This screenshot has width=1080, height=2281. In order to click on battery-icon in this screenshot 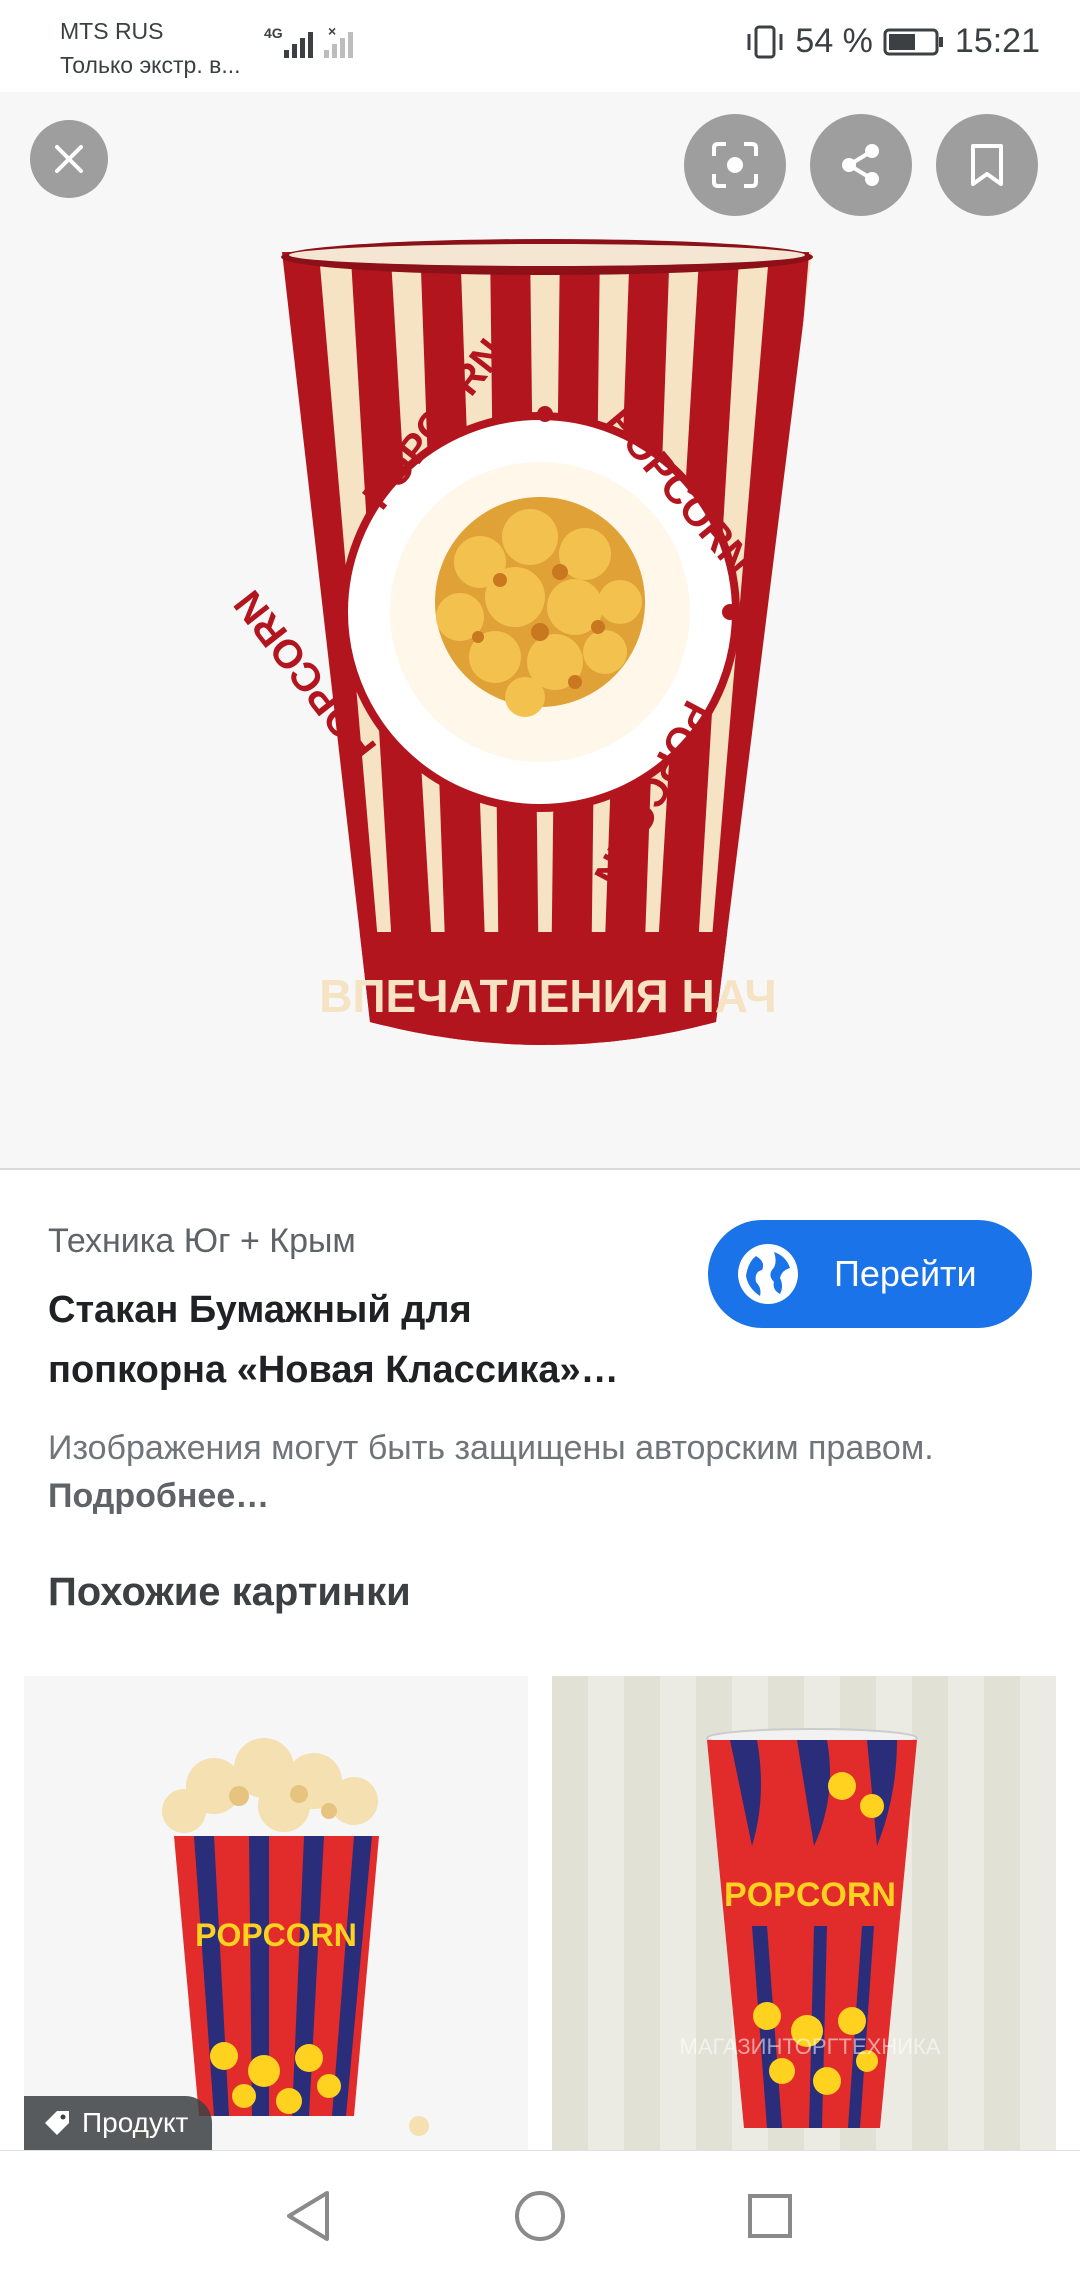, I will do `click(913, 41)`.